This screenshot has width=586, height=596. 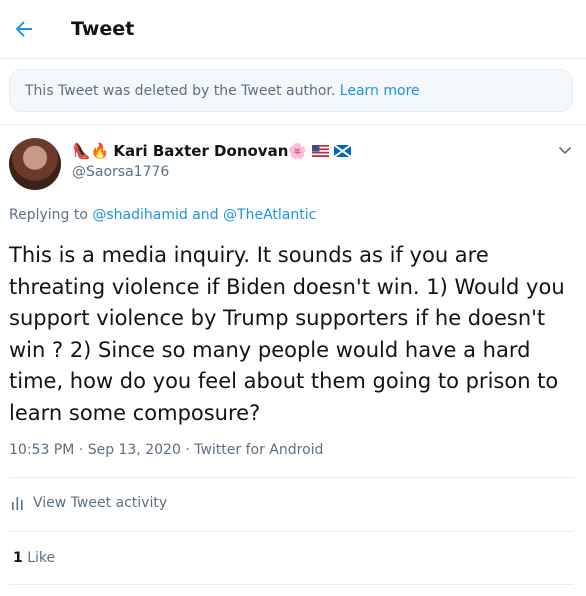 I want to click on author-name-row: 👠🔥 Kari Baxter Donovan 🌸, so click(x=212, y=151).